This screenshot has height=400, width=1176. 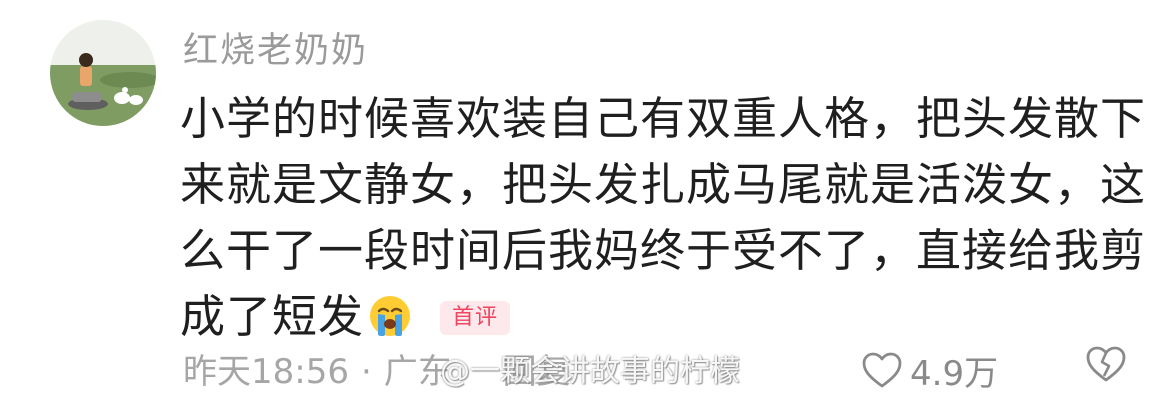 What do you see at coordinates (663, 118) in the screenshot?
I see `comment-line: 小学的时候喜欢装自己有双重人格，把头发散下` at bounding box center [663, 118].